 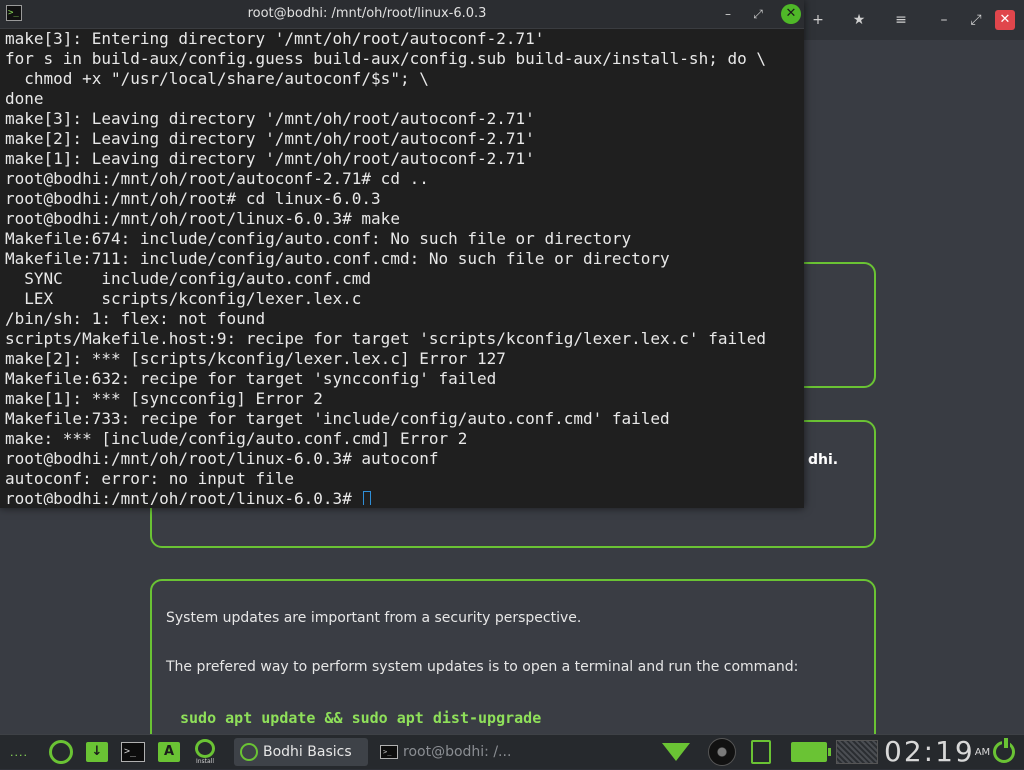 I want to click on bodhi-icon, so click(x=249, y=752).